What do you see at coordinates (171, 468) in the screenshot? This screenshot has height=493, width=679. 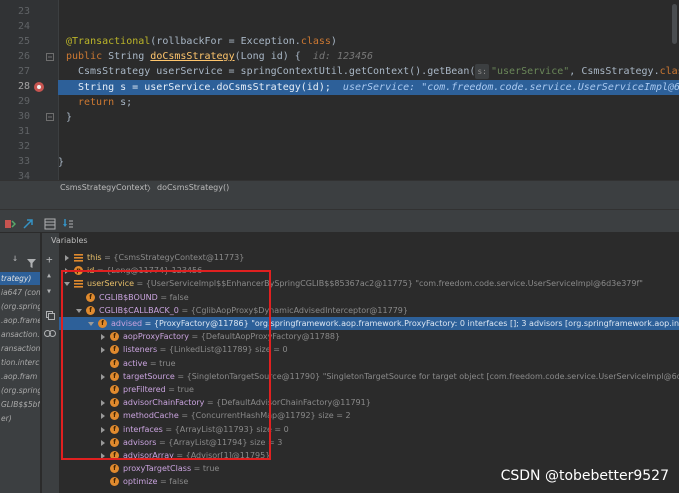 I see `variable-text: proxyTargetClass = true` at bounding box center [171, 468].